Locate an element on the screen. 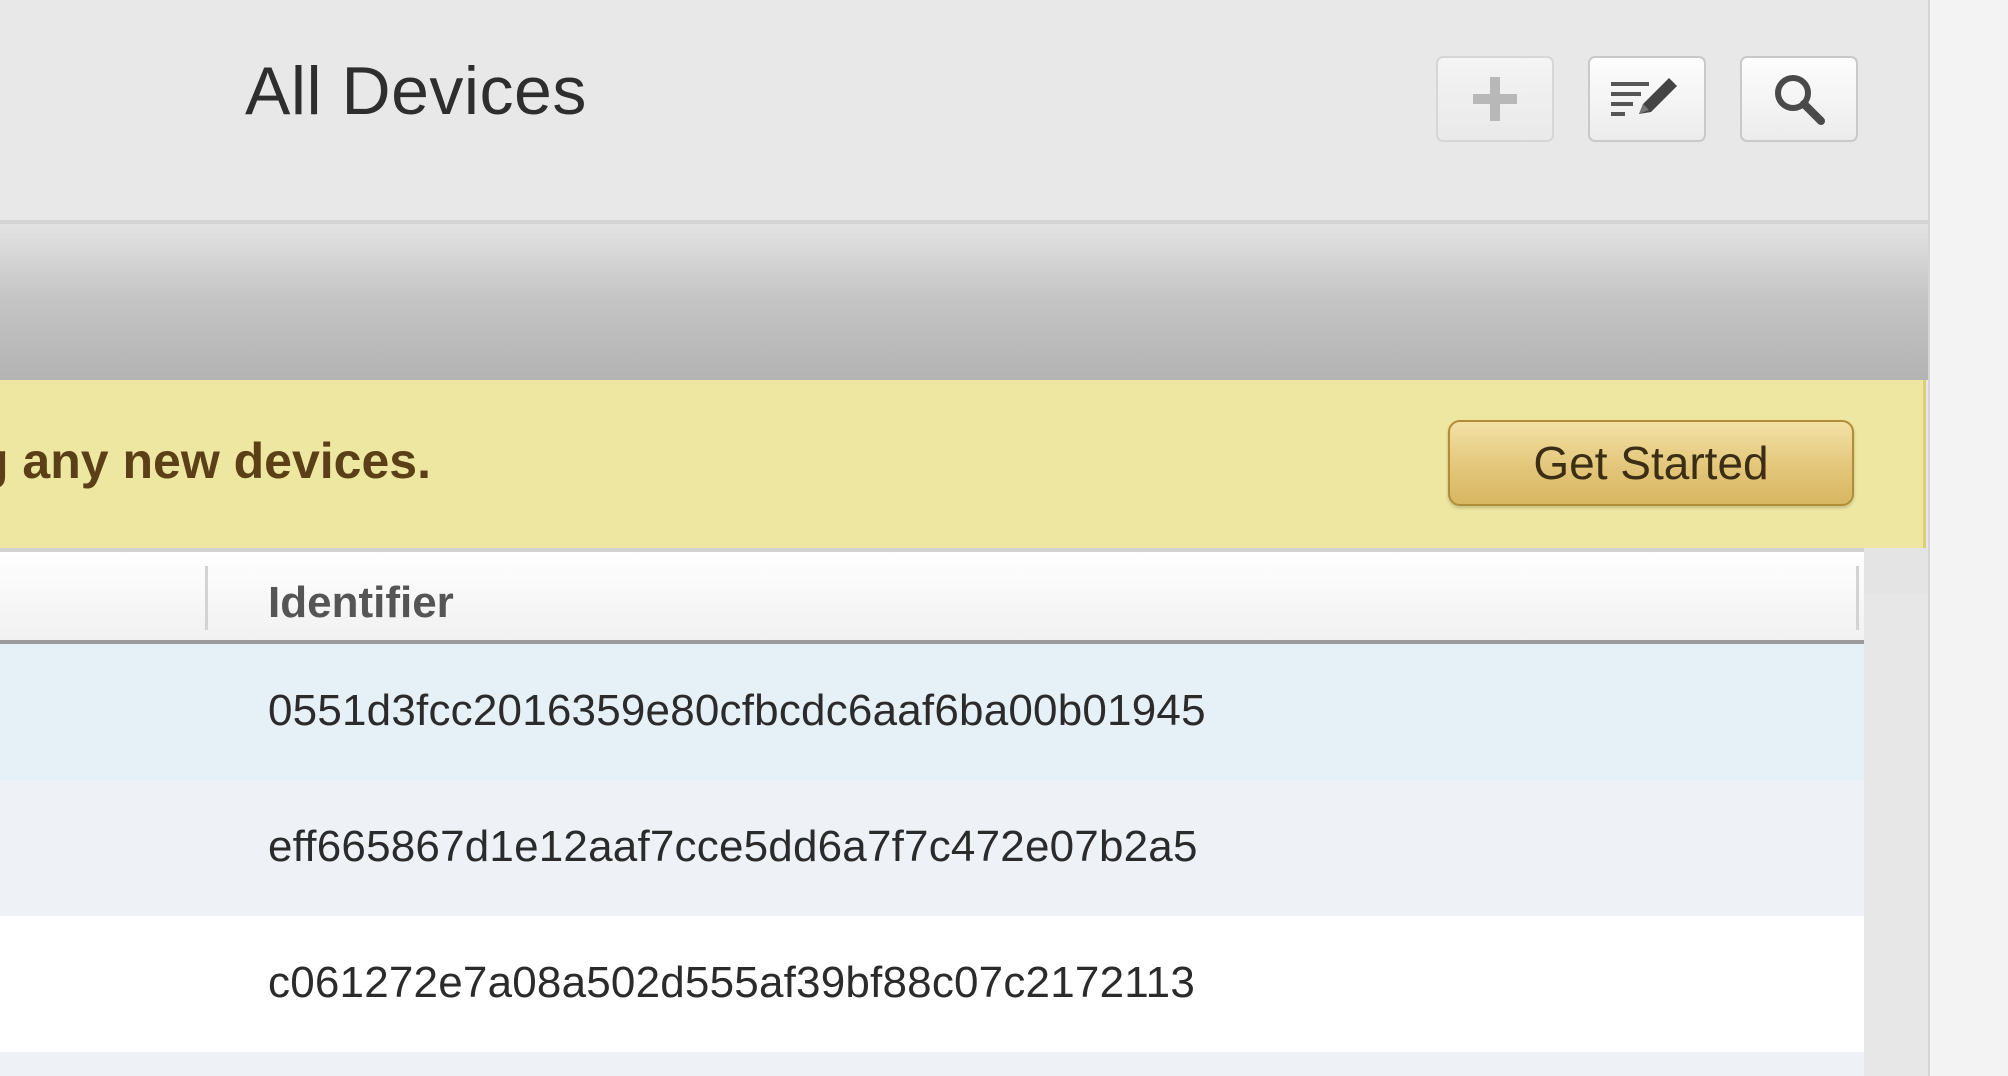 The image size is (2008, 1076). edit-button is located at coordinates (1647, 99).